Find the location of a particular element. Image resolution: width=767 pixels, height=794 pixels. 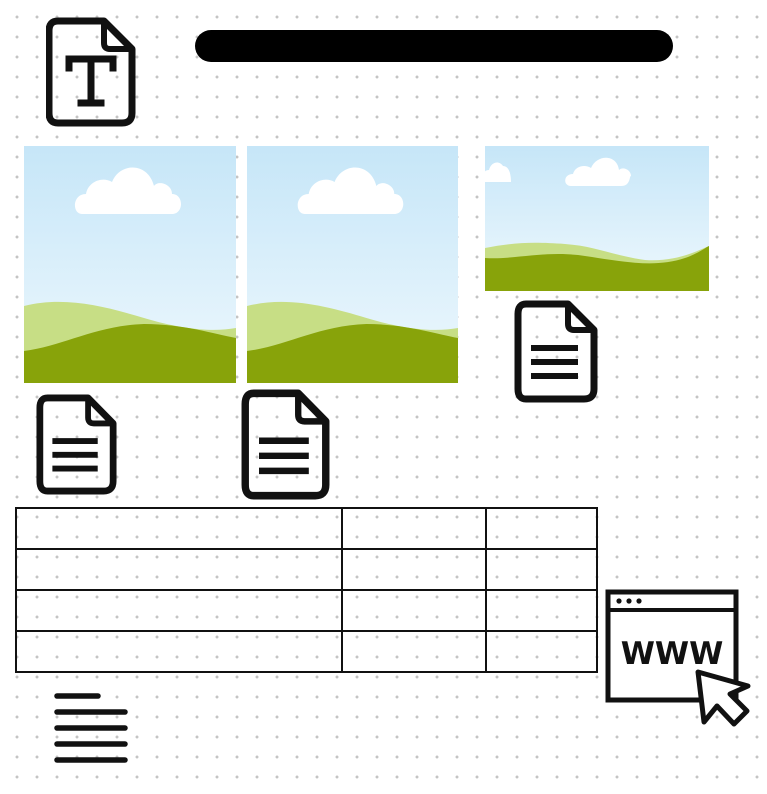

text-lines-icon is located at coordinates (91, 728).